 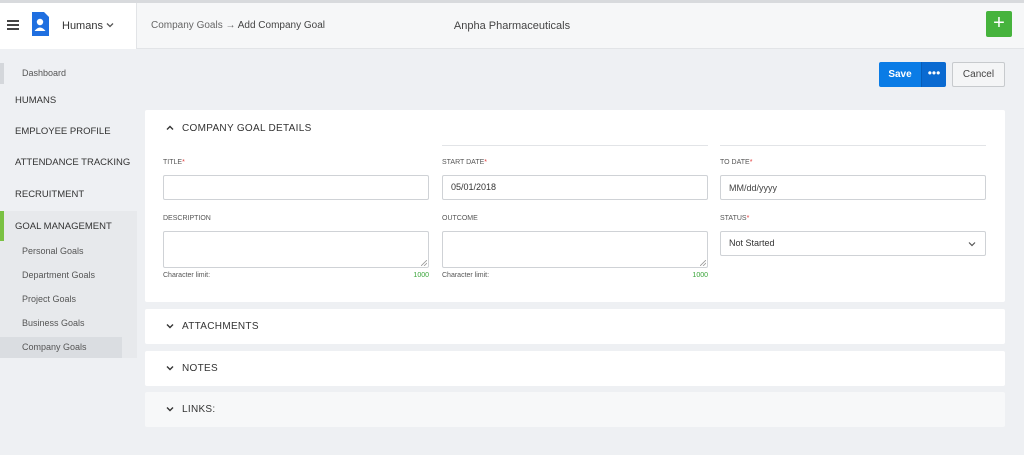 What do you see at coordinates (296, 187) in the screenshot?
I see `title-input` at bounding box center [296, 187].